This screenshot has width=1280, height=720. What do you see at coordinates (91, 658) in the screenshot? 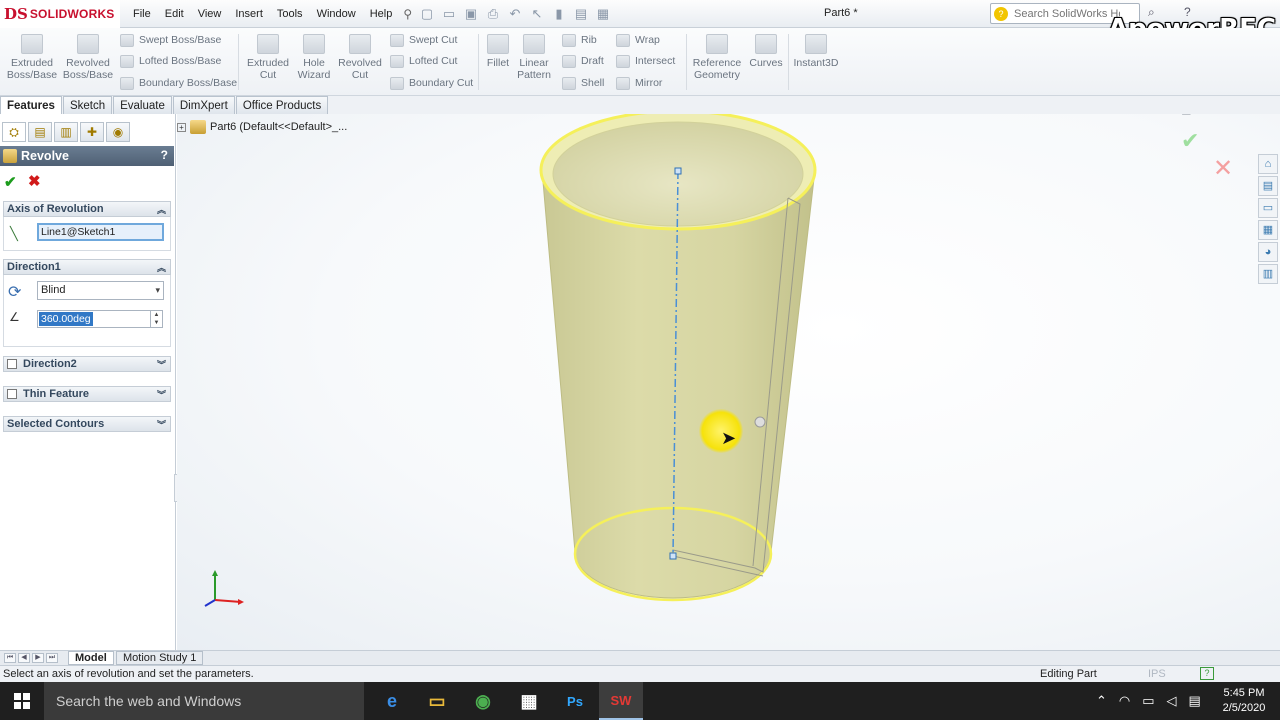
I see `tab-model: Model` at bounding box center [91, 658].